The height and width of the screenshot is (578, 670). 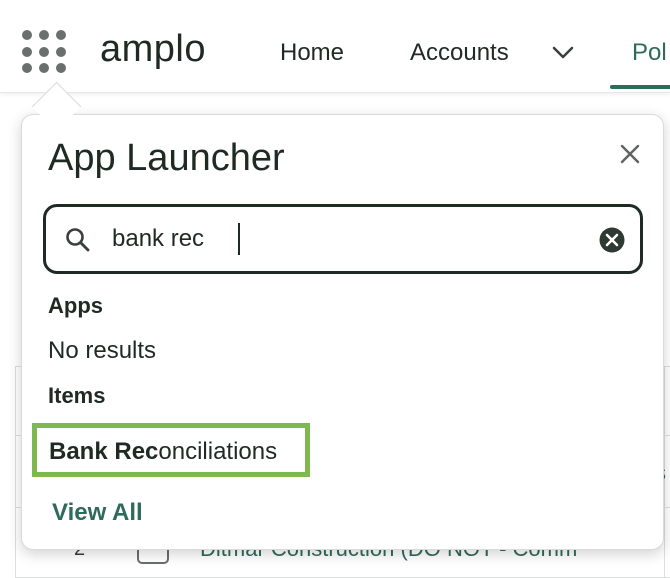 I want to click on clear-icon, so click(x=612, y=240).